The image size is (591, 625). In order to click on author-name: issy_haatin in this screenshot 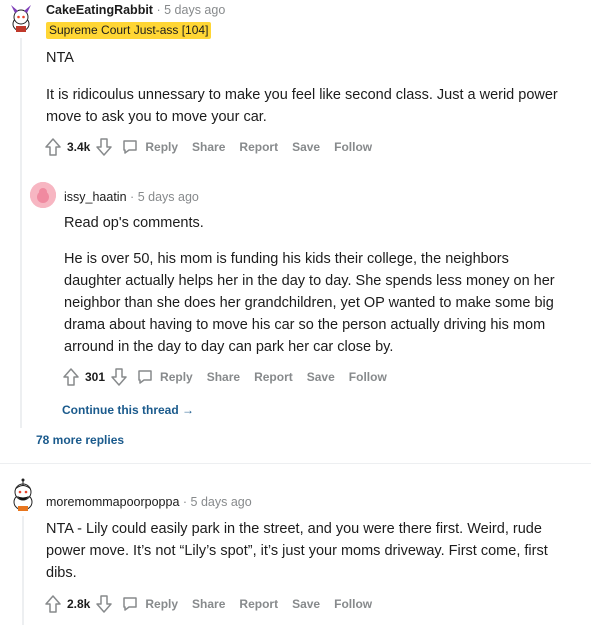, I will do `click(95, 197)`.